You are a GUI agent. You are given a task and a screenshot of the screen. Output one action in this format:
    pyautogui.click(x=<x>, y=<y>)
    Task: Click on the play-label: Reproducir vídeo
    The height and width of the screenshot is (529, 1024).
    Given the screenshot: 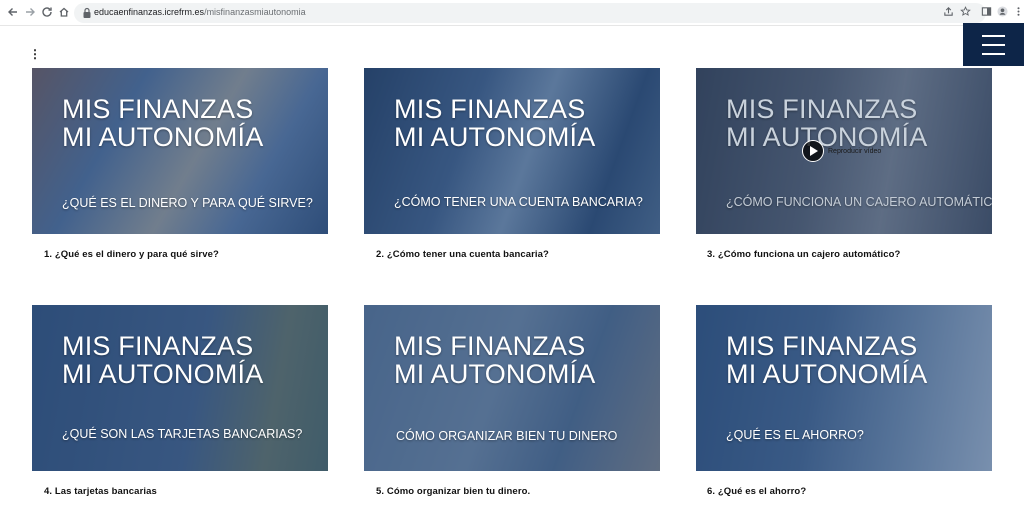 What is the action you would take?
    pyautogui.click(x=855, y=151)
    